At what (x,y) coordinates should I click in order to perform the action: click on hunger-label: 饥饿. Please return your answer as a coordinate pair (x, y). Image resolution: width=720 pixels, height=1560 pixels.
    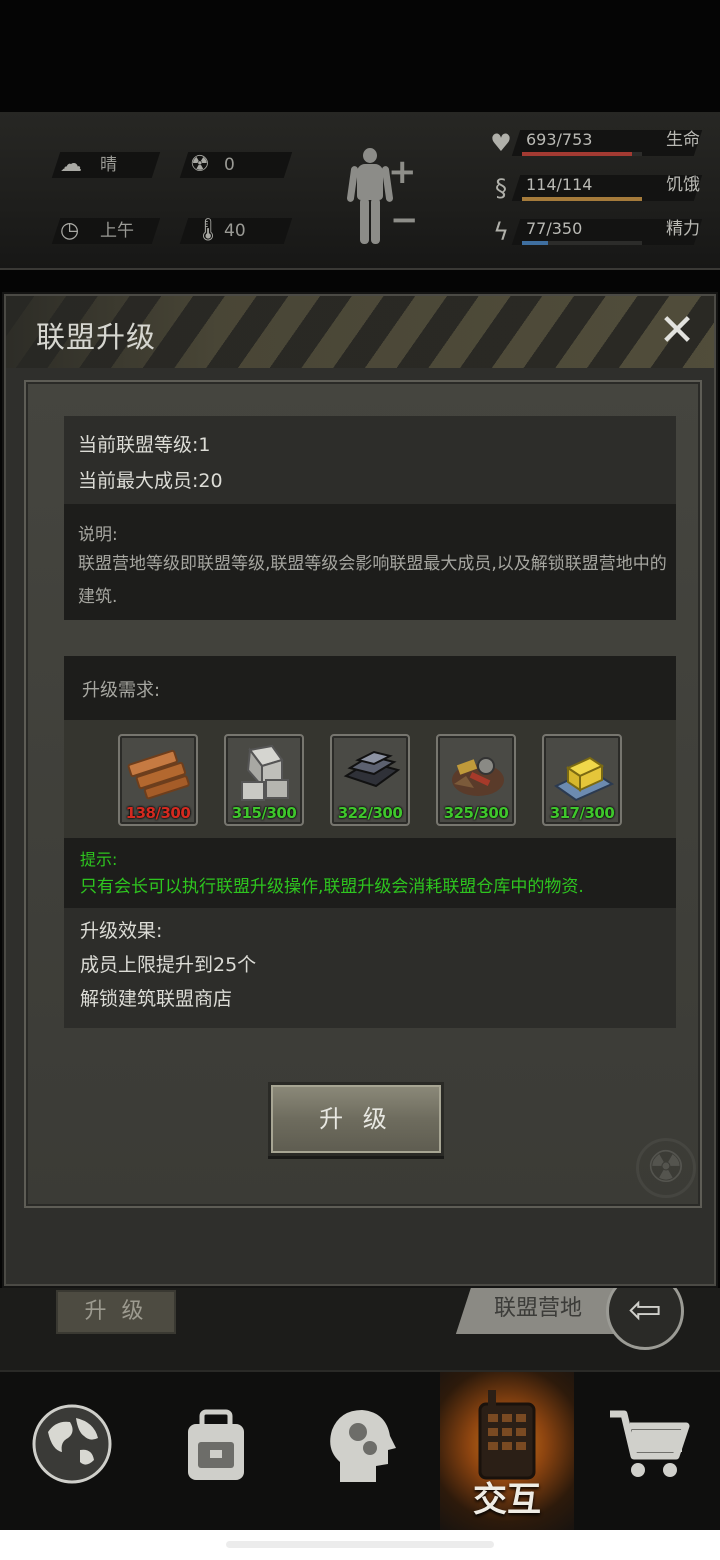
    Looking at the image, I should click on (683, 185).